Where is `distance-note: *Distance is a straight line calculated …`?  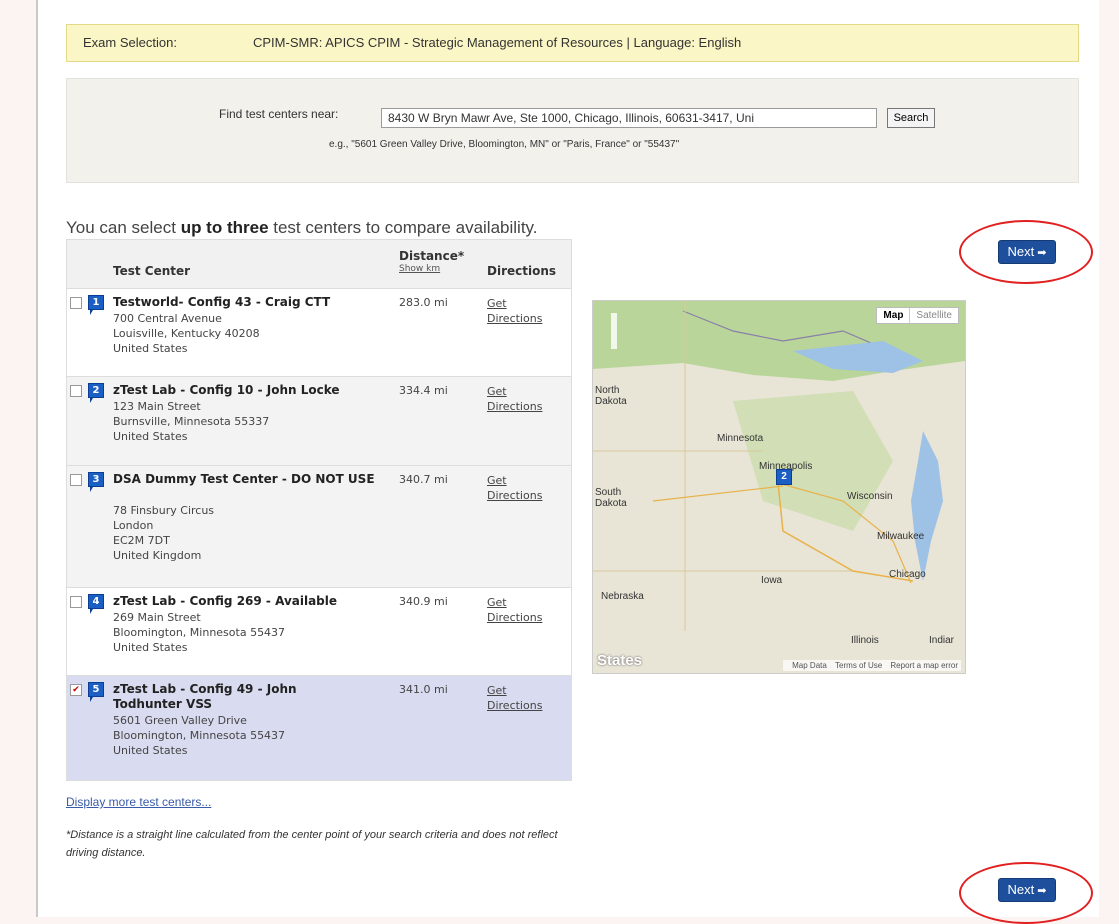 distance-note: *Distance is a straight line calculated … is located at coordinates (312, 844).